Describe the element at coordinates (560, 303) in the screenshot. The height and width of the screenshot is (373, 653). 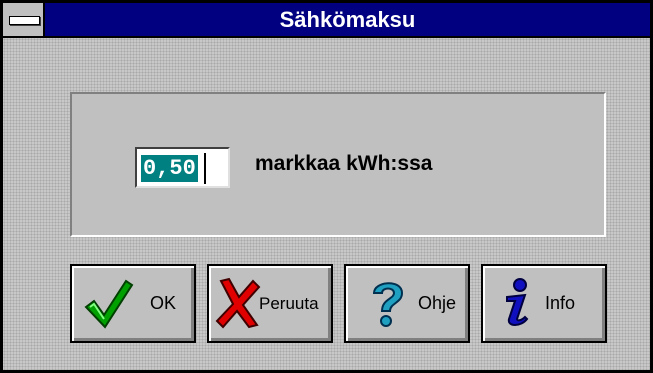
I see `info-label: Info` at that location.